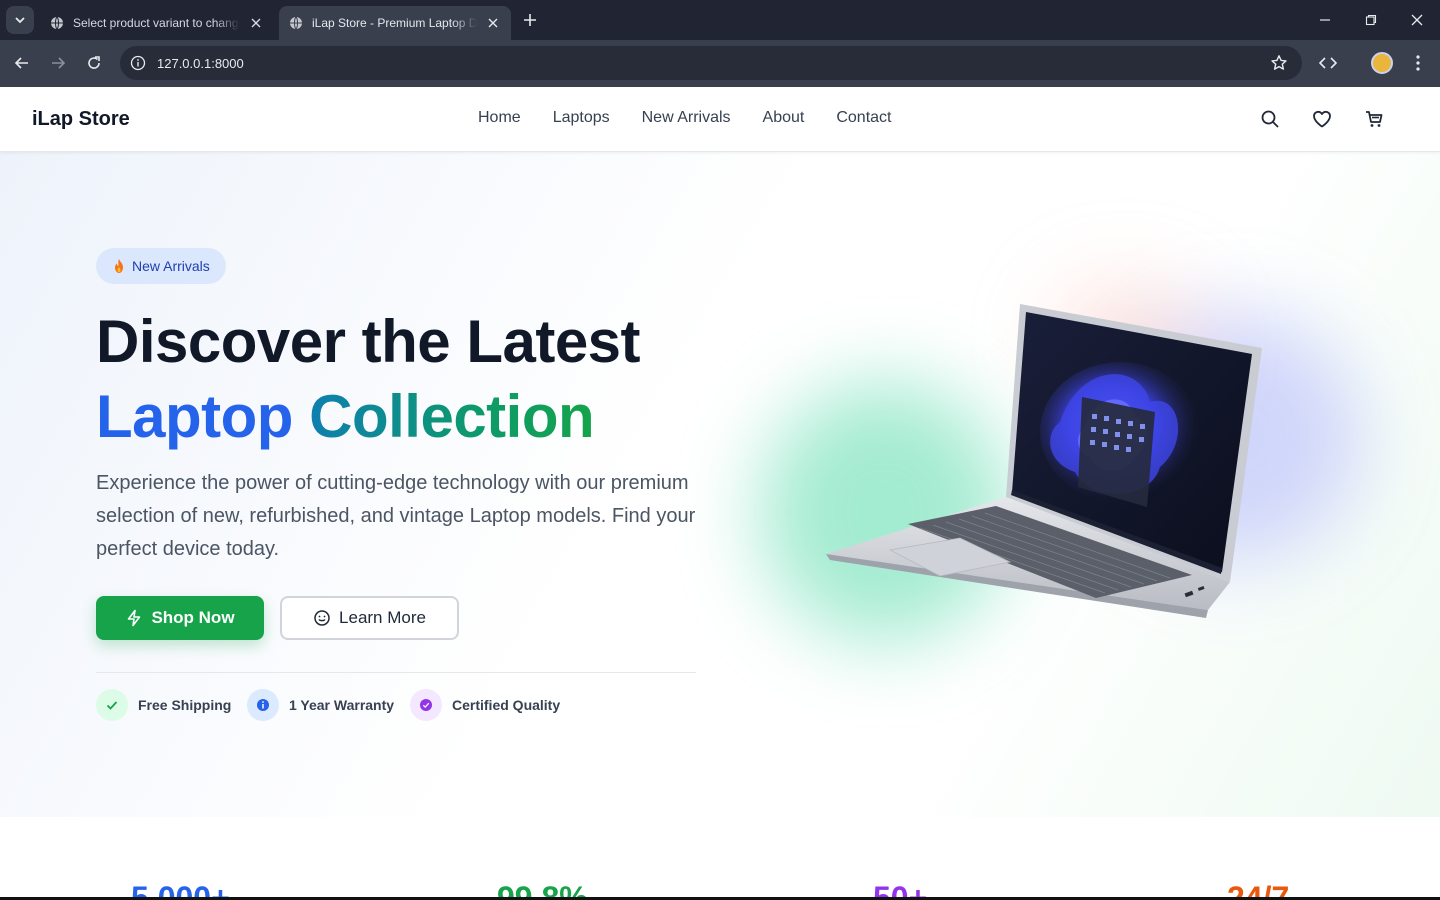 The image size is (1440, 900). Describe the element at coordinates (1325, 20) in the screenshot. I see `minimize-icon` at that location.